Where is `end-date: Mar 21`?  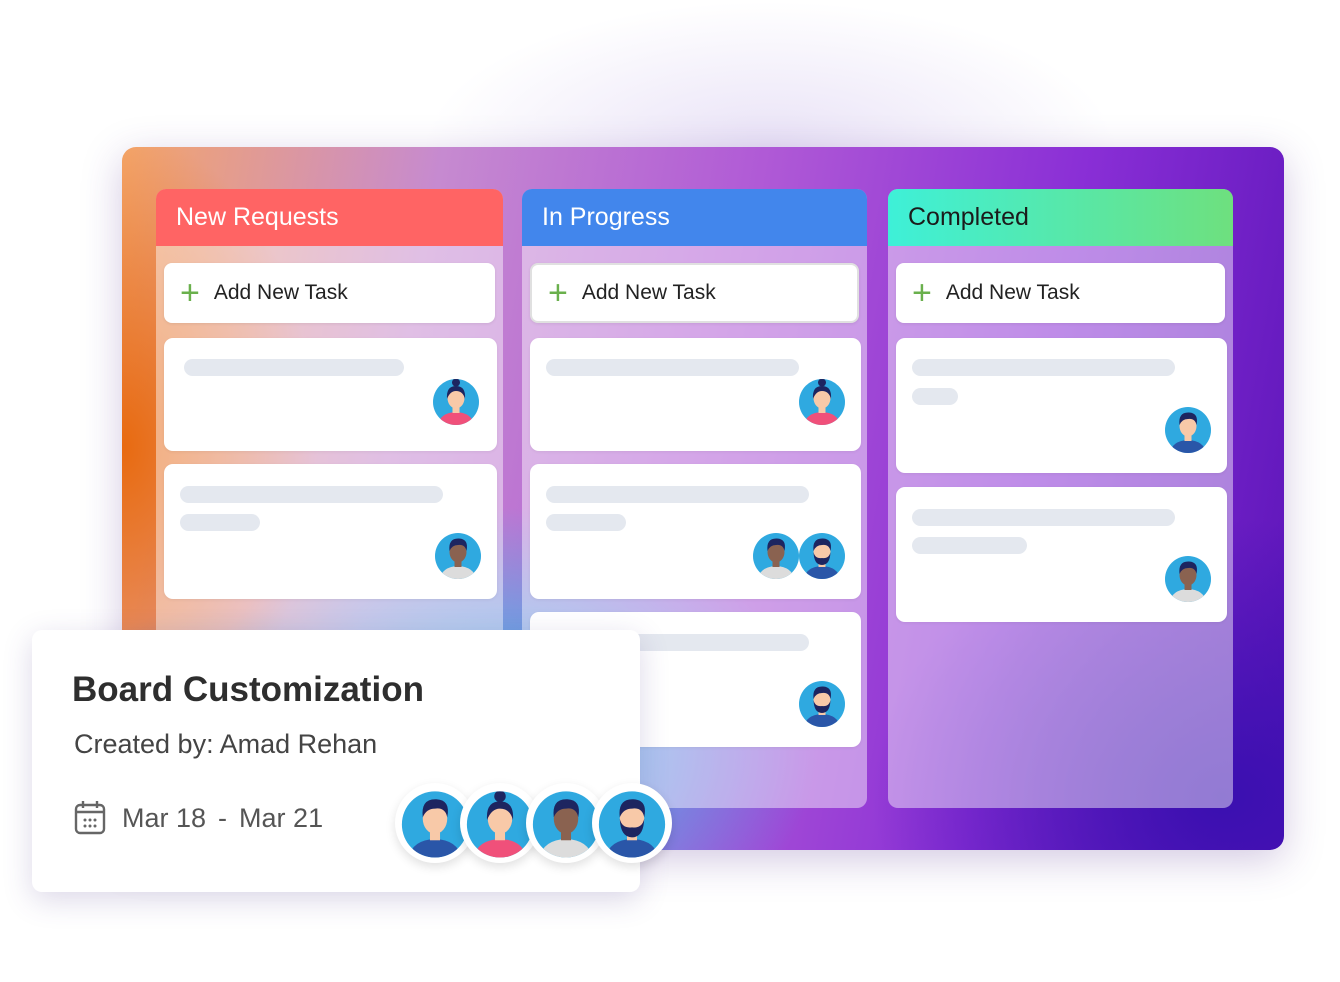 end-date: Mar 21 is located at coordinates (281, 817).